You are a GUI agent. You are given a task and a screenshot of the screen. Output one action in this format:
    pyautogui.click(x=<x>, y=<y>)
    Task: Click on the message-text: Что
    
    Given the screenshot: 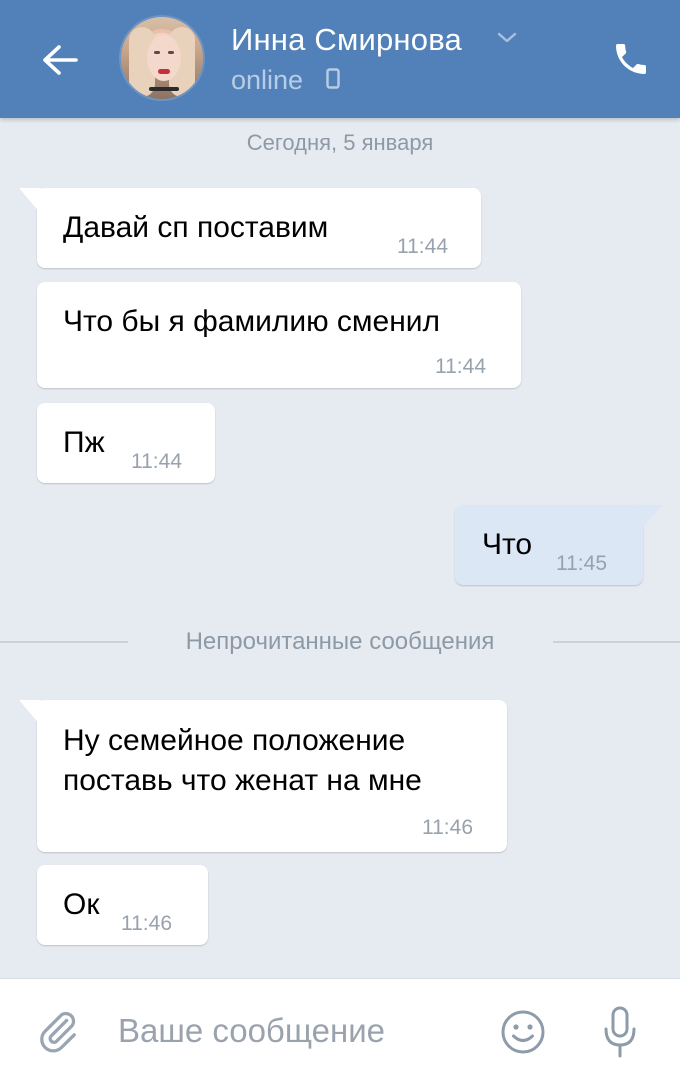 What is the action you would take?
    pyautogui.click(x=507, y=544)
    